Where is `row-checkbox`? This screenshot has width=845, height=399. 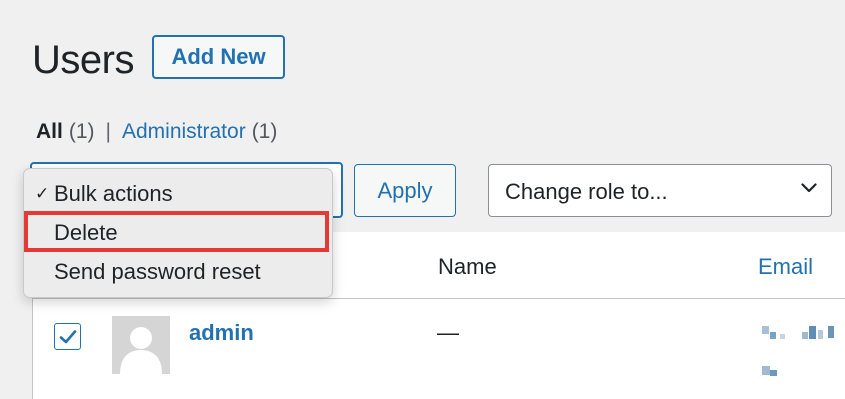
row-checkbox is located at coordinates (67, 336).